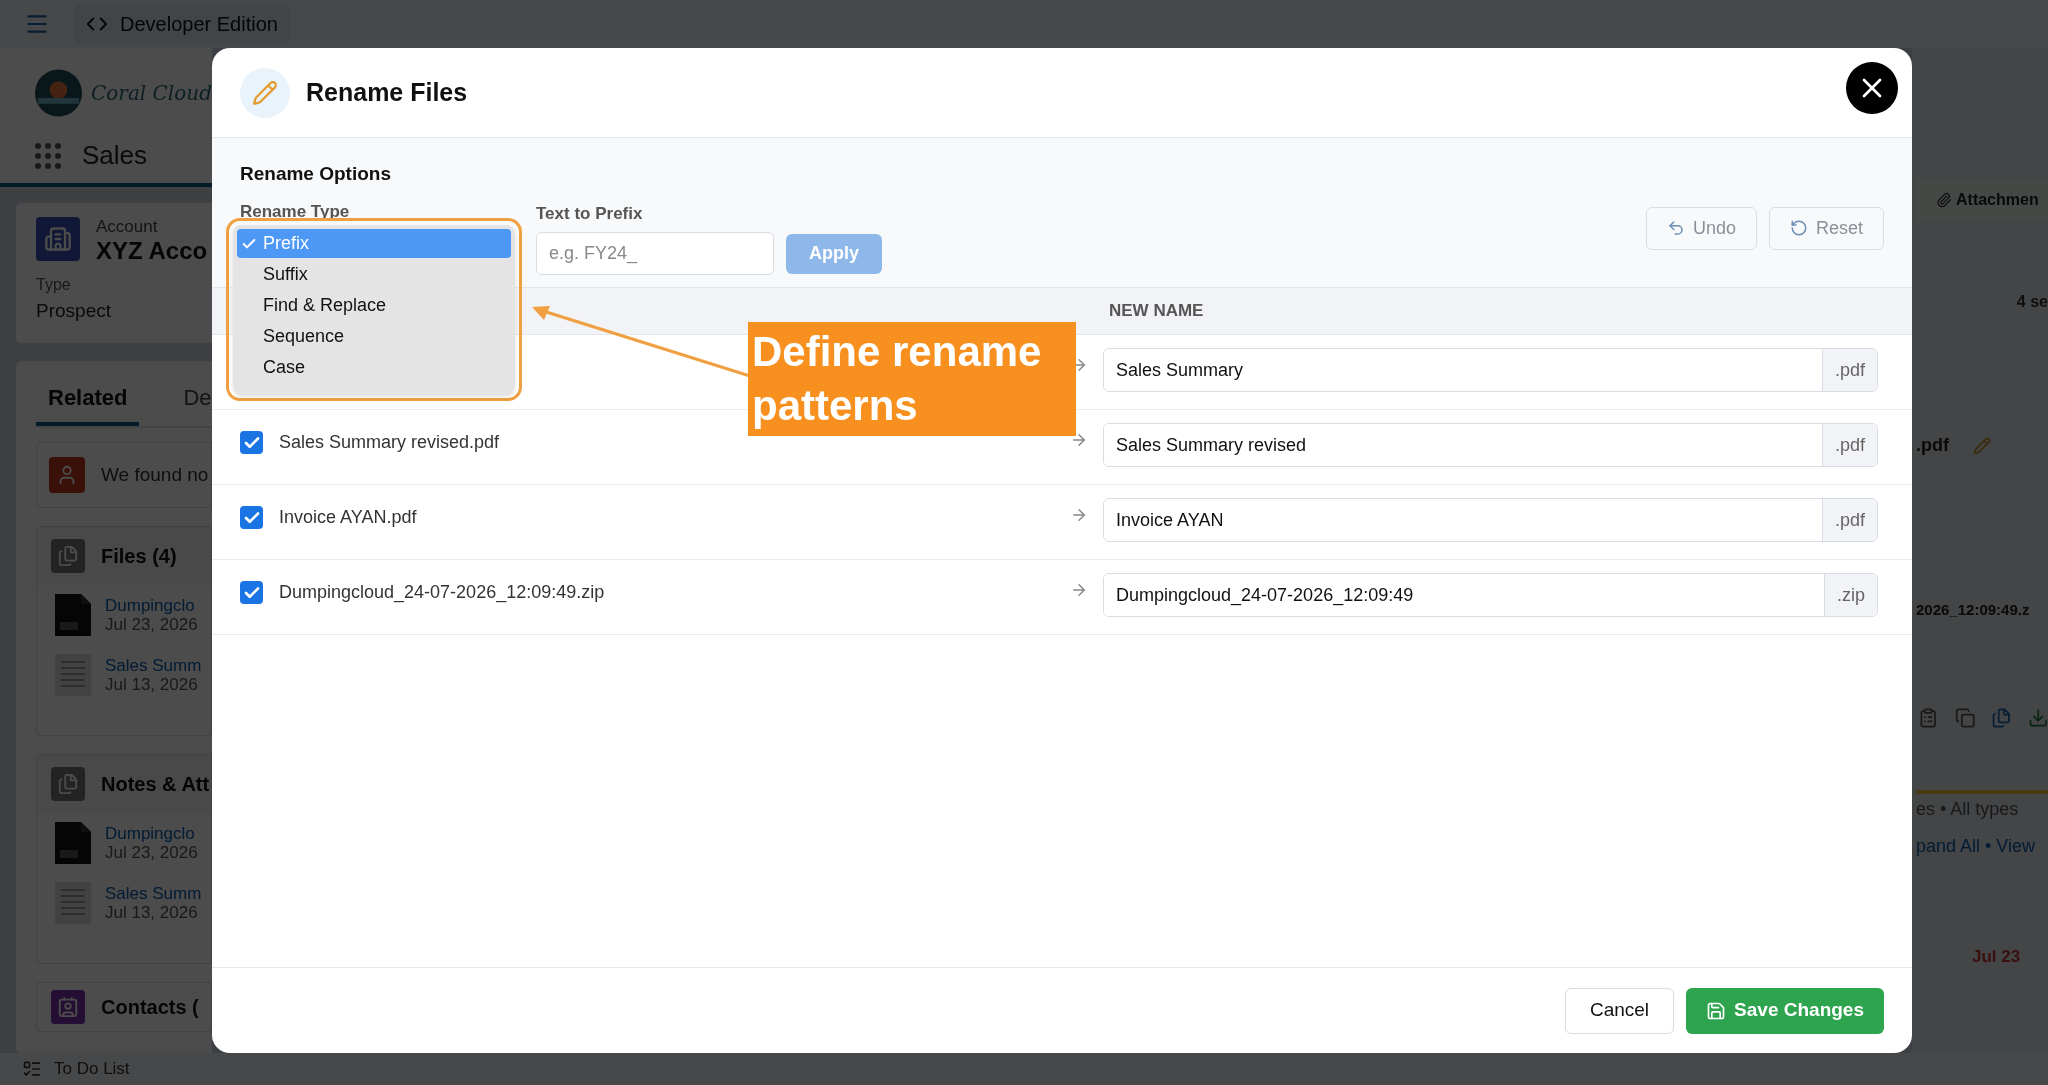 This screenshot has height=1085, width=2048. Describe the element at coordinates (1997, 956) in the screenshot. I see `due-date: Jul 23` at that location.